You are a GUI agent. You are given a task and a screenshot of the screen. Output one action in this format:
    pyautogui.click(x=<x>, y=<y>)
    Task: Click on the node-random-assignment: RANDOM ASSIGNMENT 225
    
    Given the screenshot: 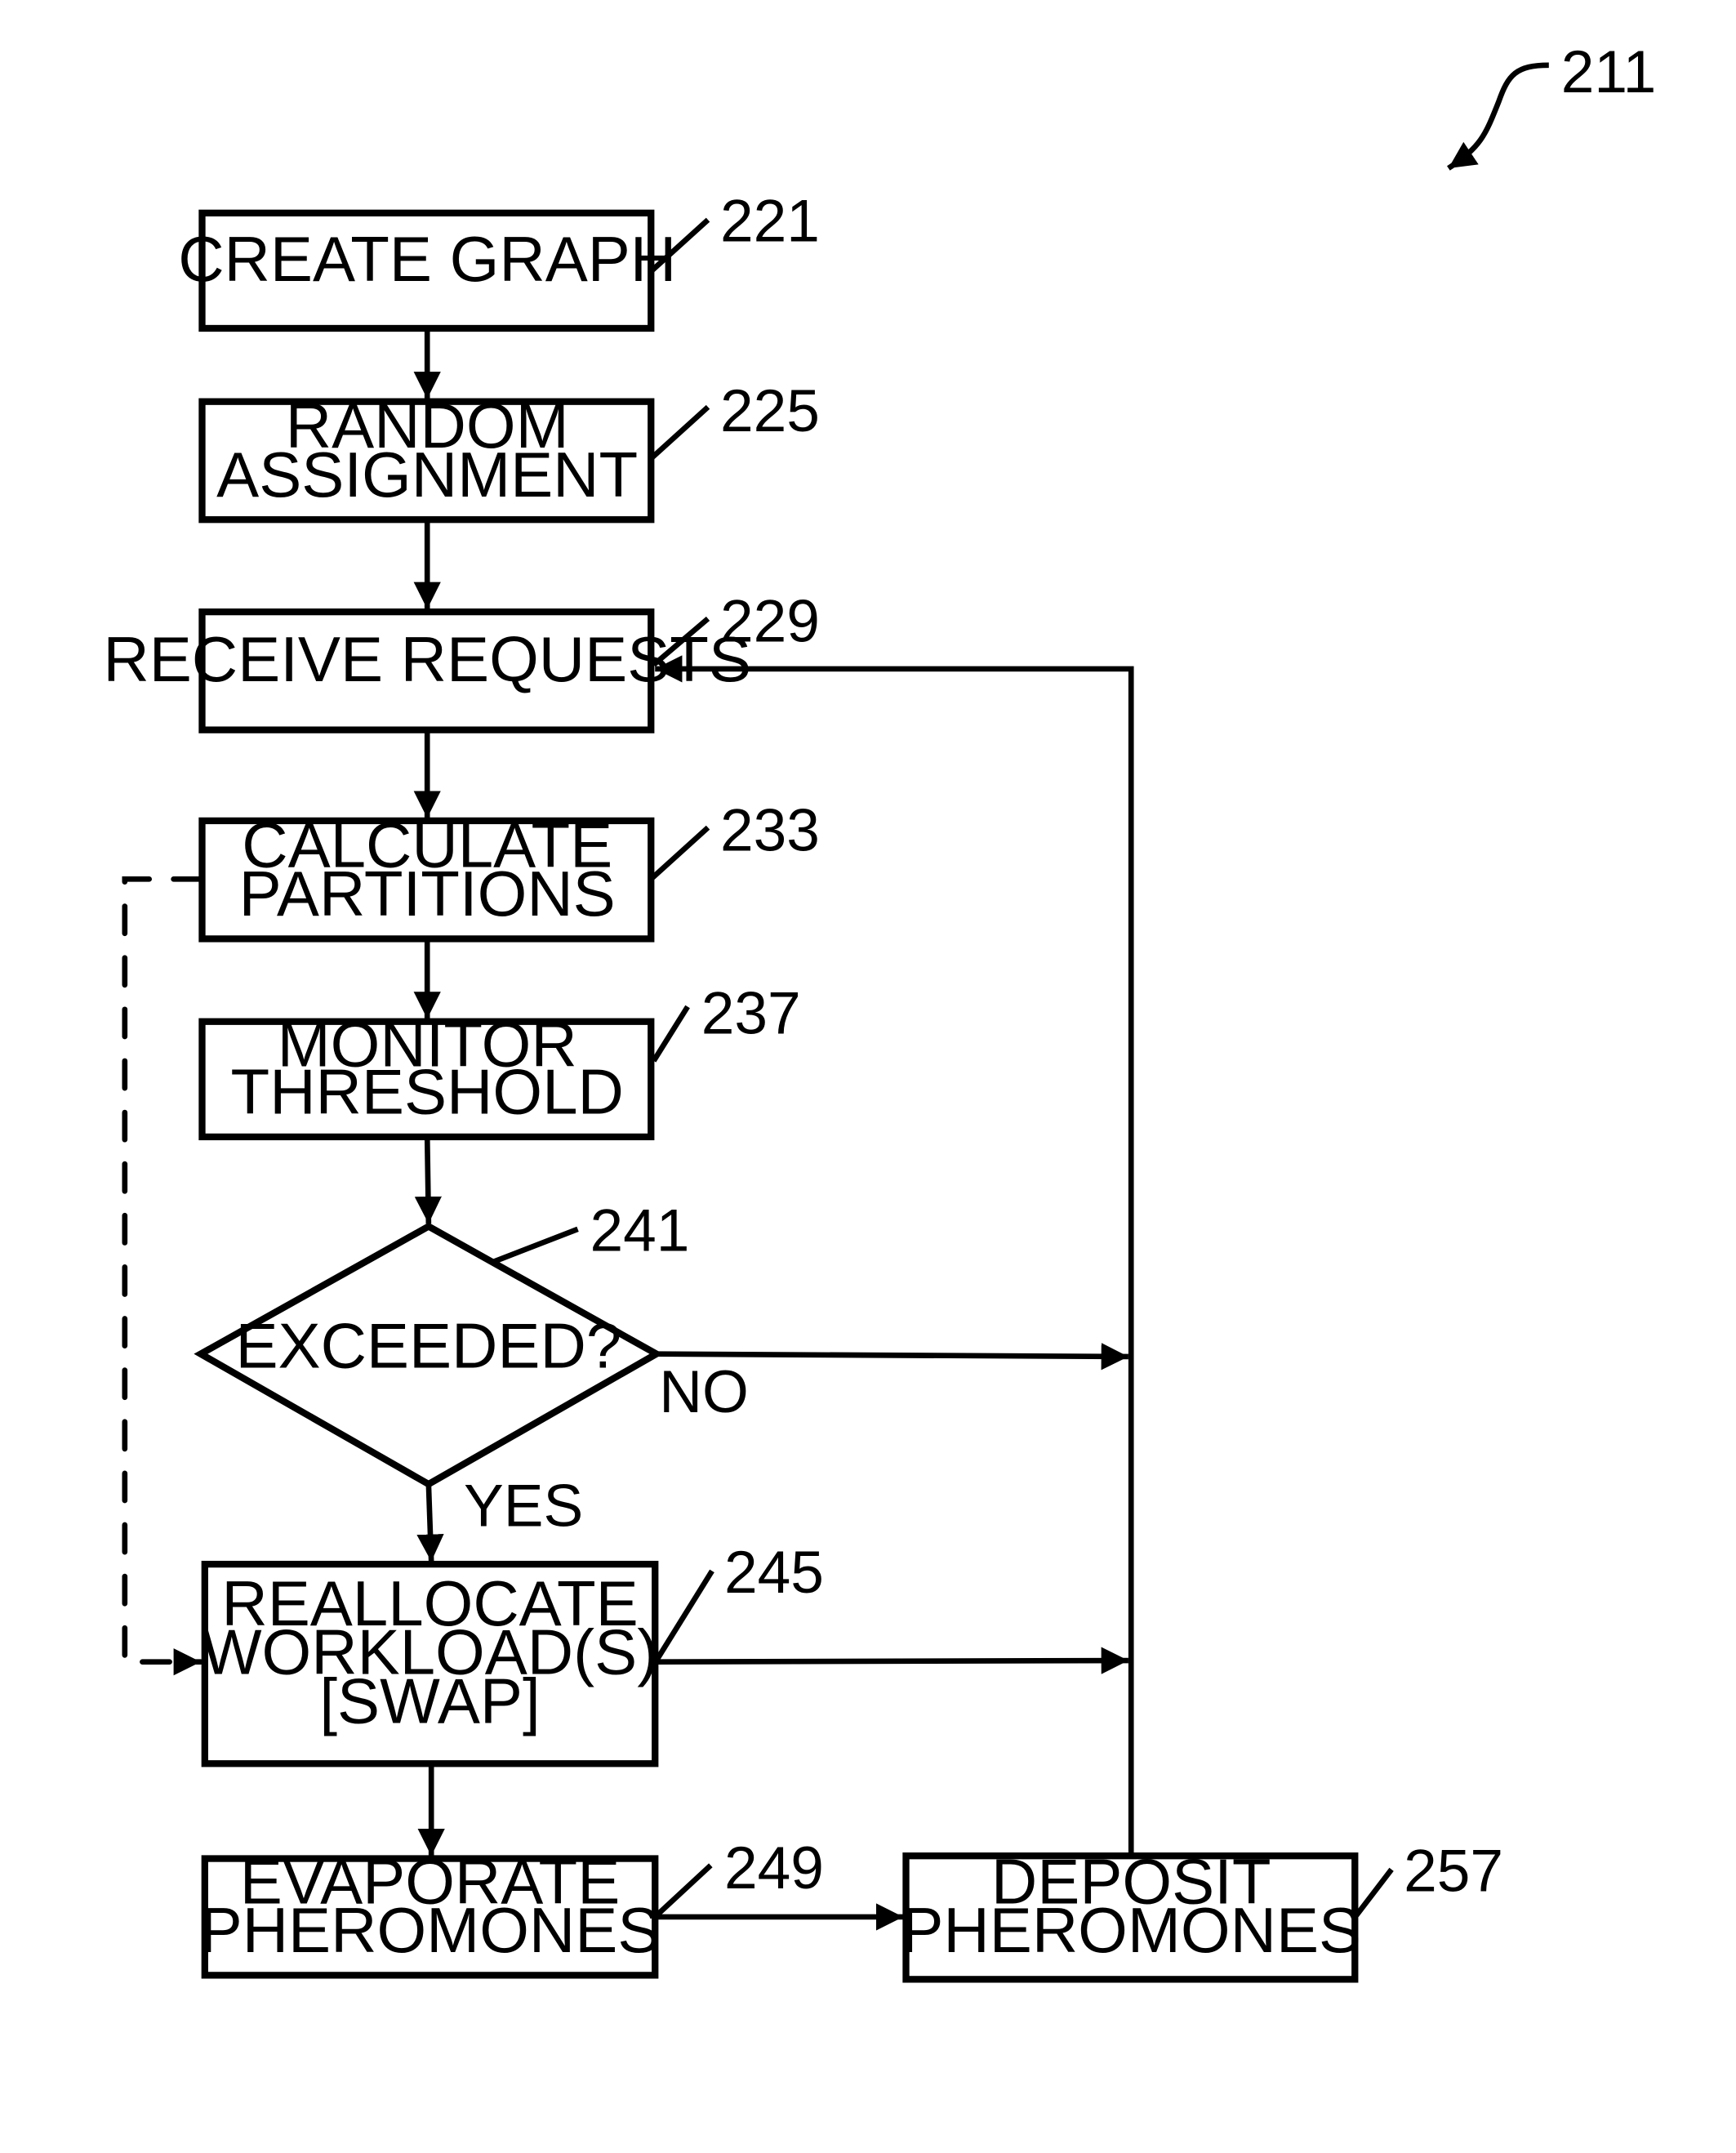 What is the action you would take?
    pyautogui.click(x=509, y=451)
    